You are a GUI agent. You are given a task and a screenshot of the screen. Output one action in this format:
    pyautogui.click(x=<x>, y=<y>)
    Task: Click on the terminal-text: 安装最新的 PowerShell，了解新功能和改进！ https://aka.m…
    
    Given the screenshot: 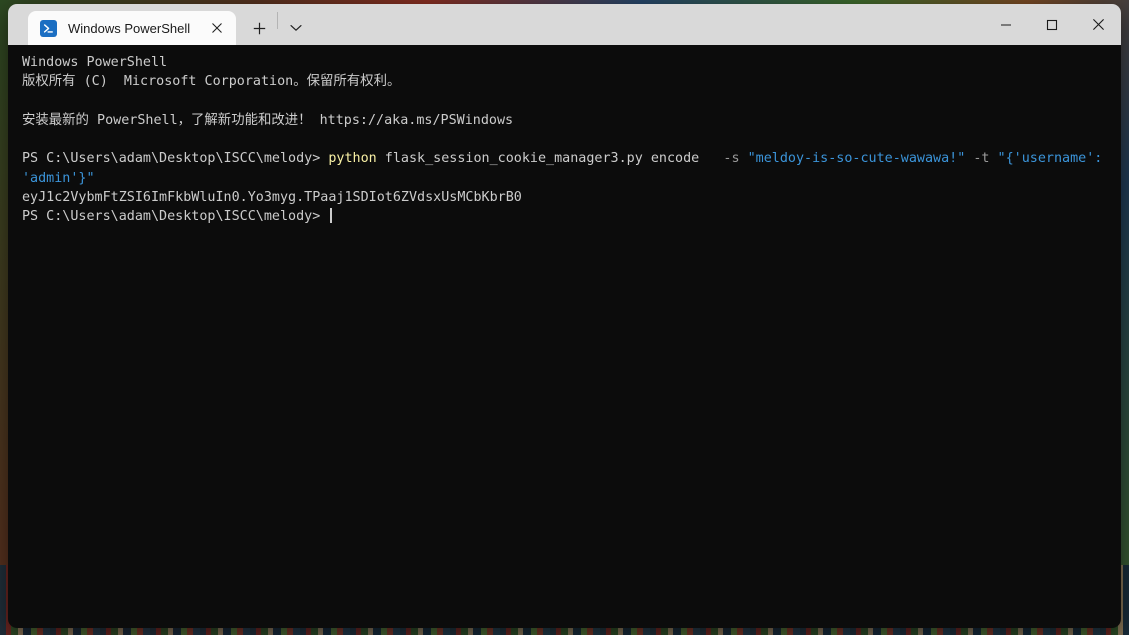 What is the action you would take?
    pyautogui.click(x=268, y=120)
    